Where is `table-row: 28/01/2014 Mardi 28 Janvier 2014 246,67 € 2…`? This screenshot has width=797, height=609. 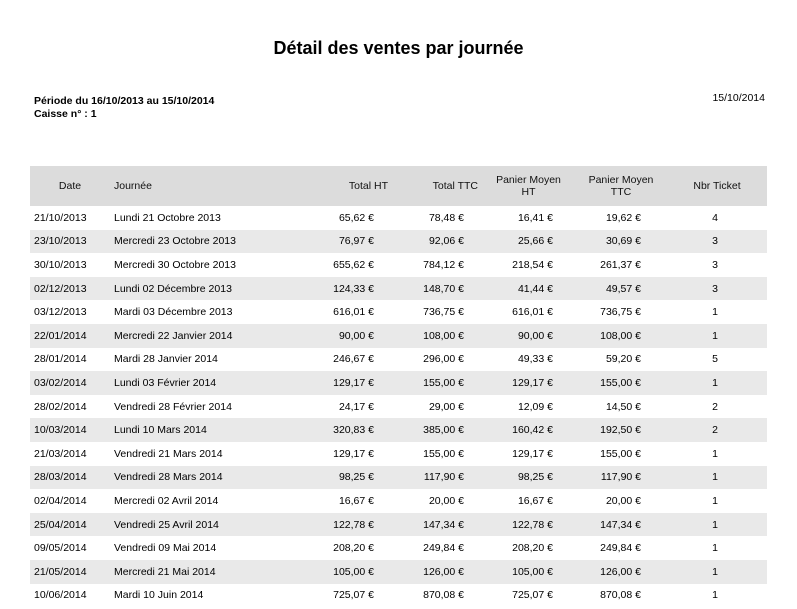
table-row: 28/01/2014 Mardi 28 Janvier 2014 246,67 € 2… is located at coordinates (398, 360).